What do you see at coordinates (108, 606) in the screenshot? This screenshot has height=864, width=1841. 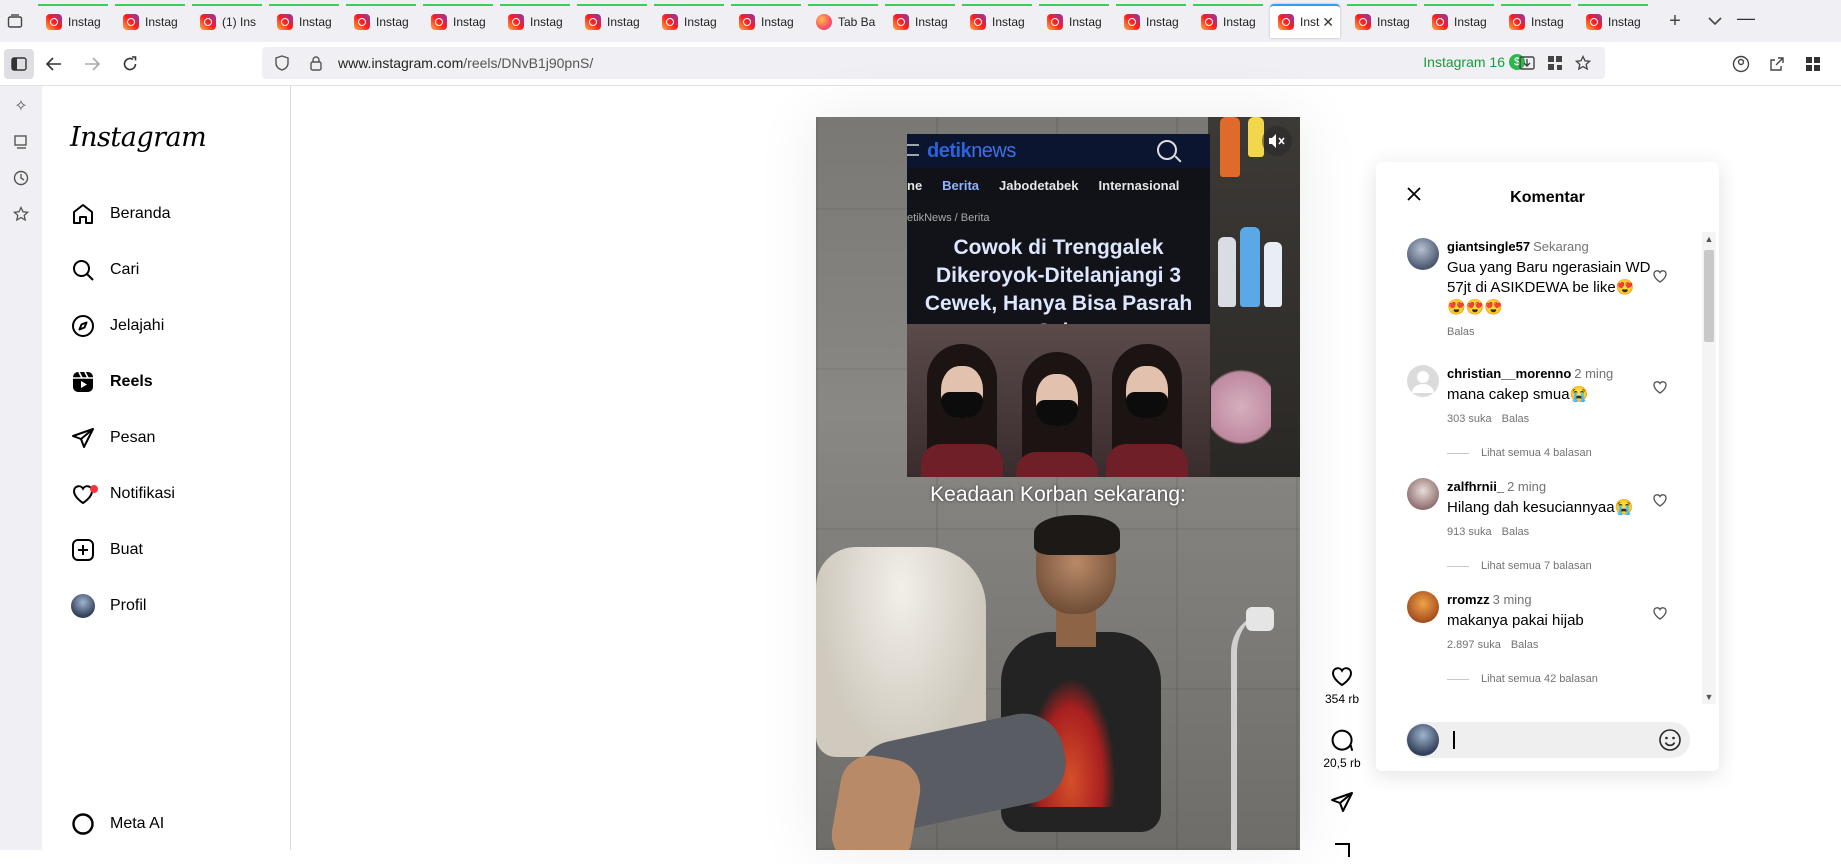 I see `nav-item-profile: Profil` at bounding box center [108, 606].